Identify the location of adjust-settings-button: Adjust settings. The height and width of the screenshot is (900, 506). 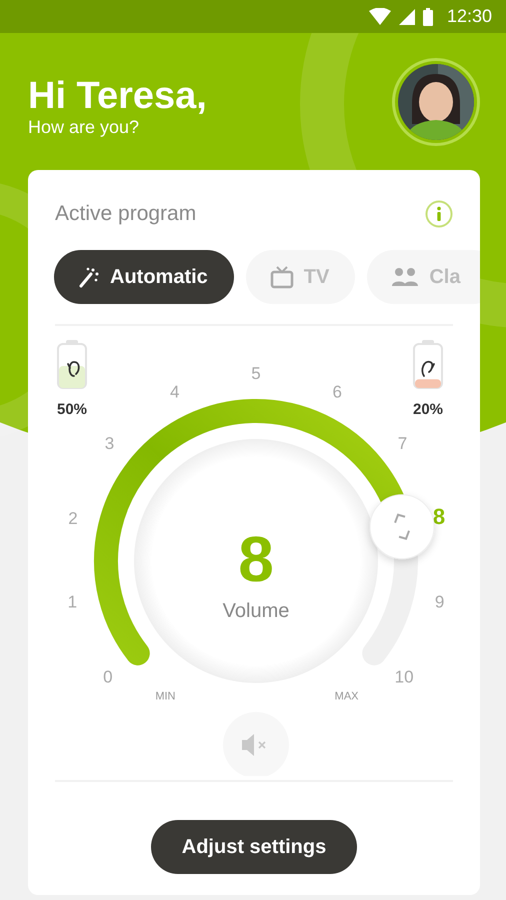
(254, 847).